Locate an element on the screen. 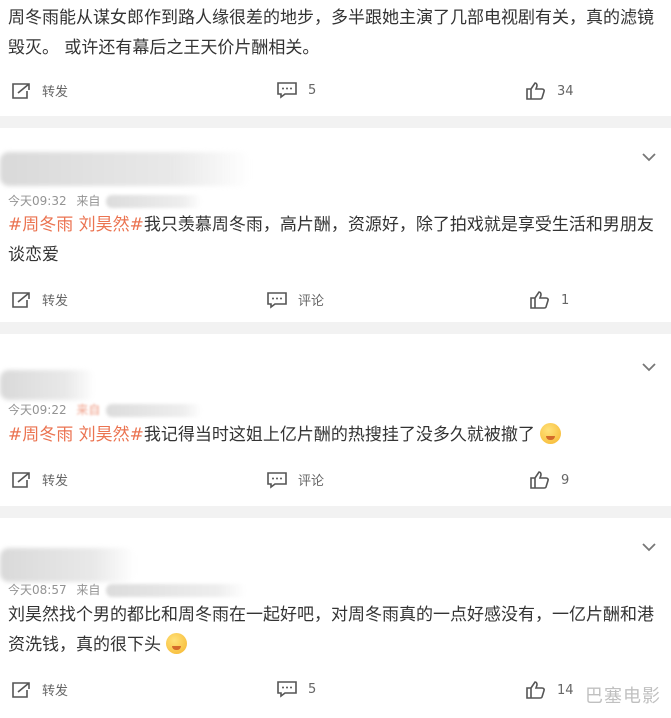 The height and width of the screenshot is (718, 671). like-button: 14 is located at coordinates (549, 690).